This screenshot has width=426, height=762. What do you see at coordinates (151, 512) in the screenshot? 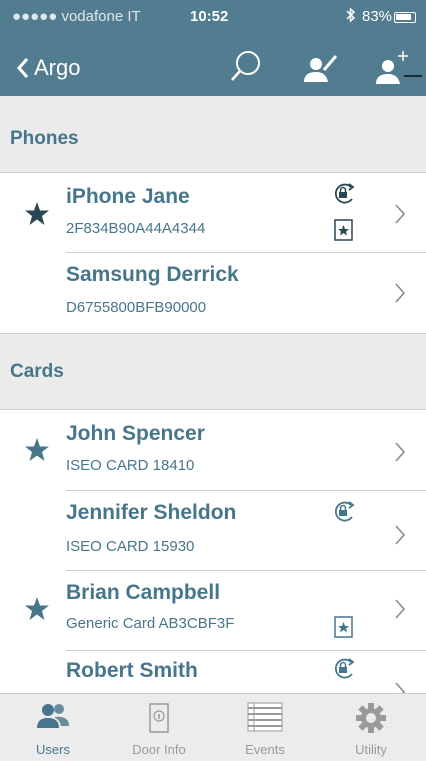
I see `item-name: Jennifer Sheldon` at bounding box center [151, 512].